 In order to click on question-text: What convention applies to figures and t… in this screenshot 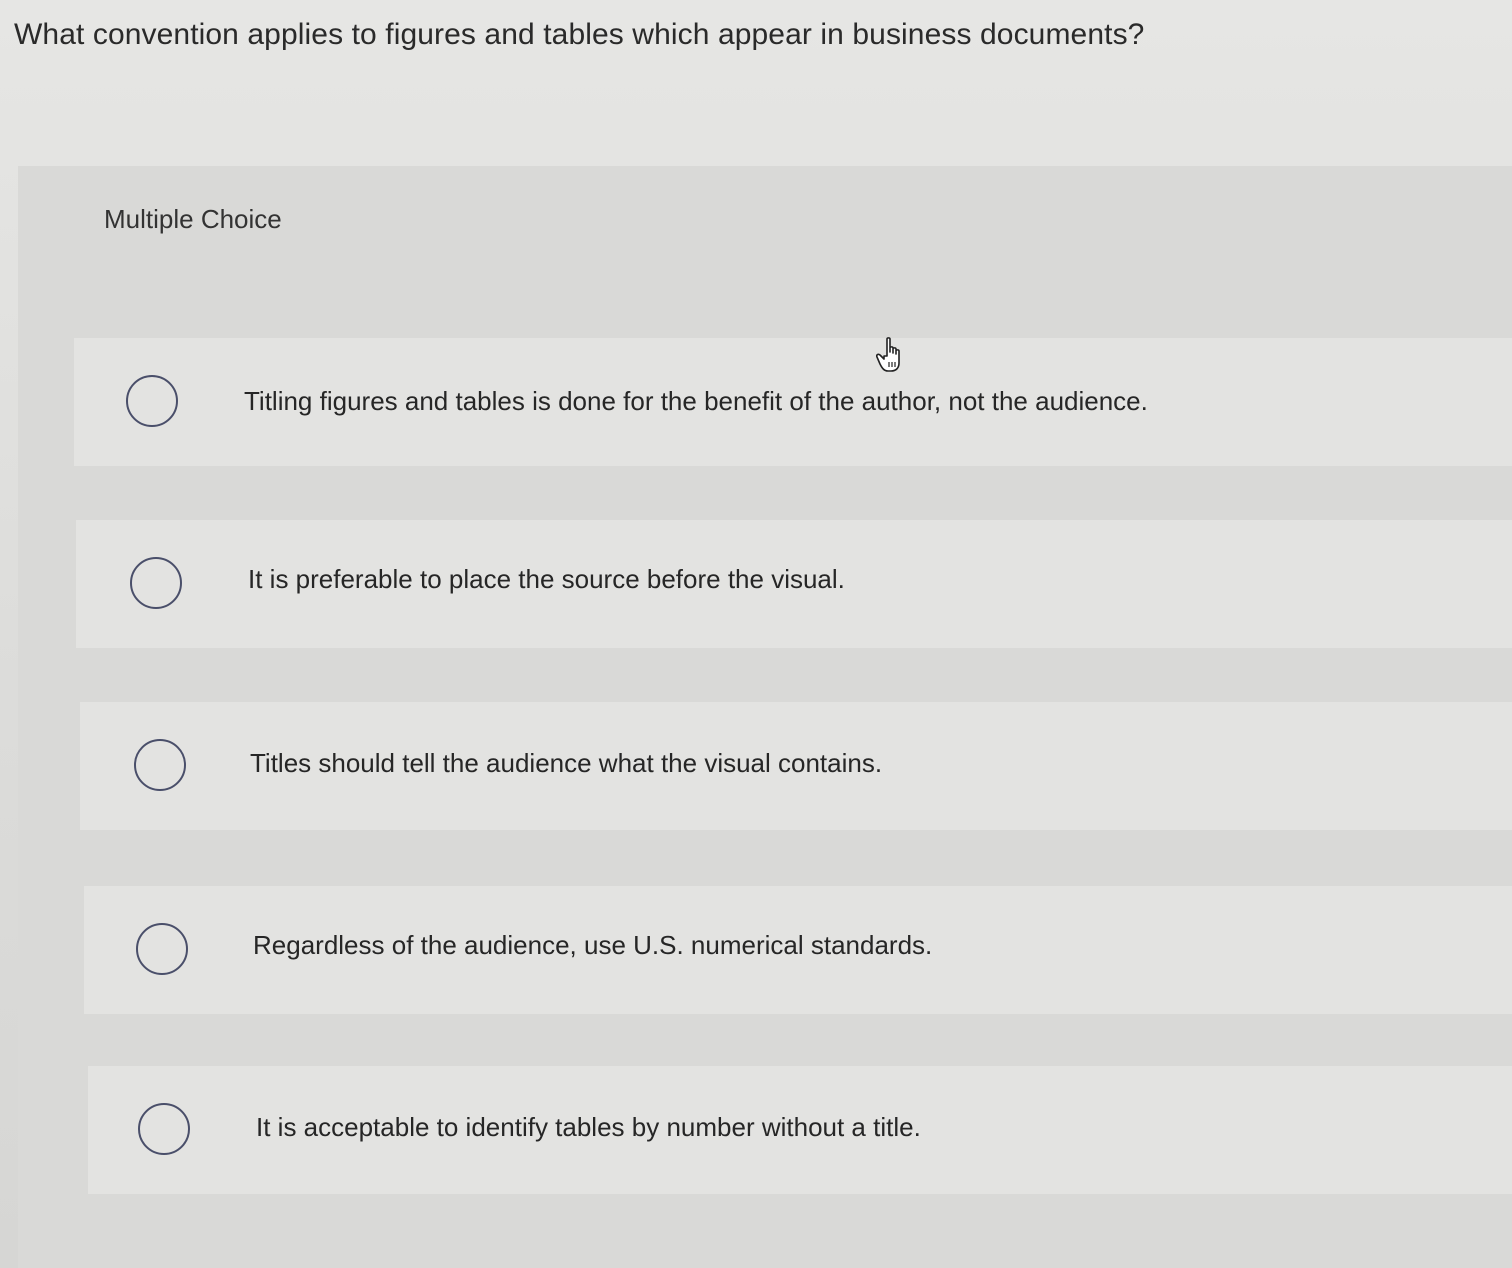, I will do `click(579, 34)`.